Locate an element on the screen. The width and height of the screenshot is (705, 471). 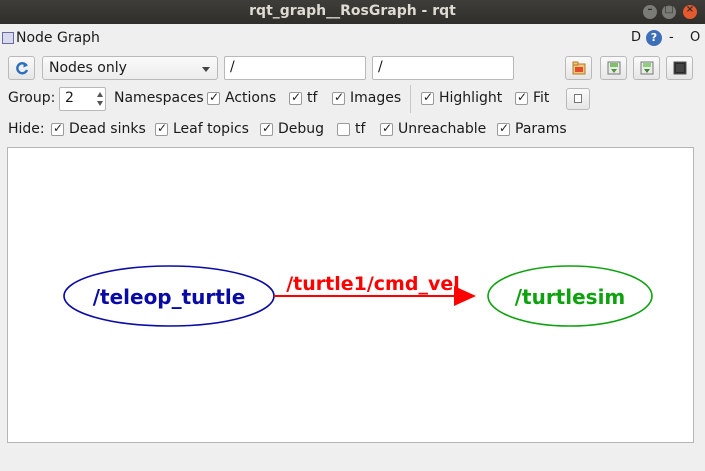
node-turtlesim-label: /turtlesim is located at coordinates (570, 297).